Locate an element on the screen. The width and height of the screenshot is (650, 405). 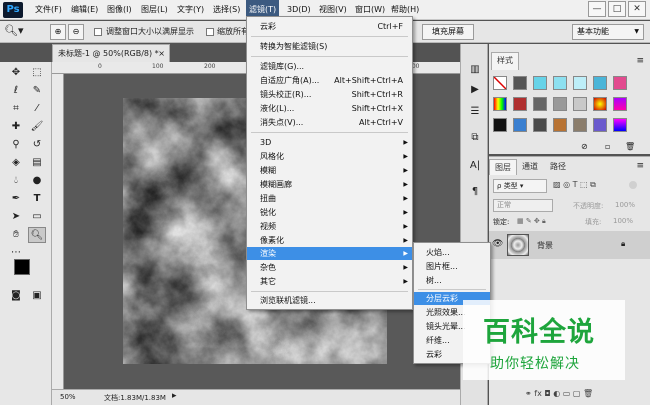
path-select-icon: ➤ is located at coordinates (16, 217).